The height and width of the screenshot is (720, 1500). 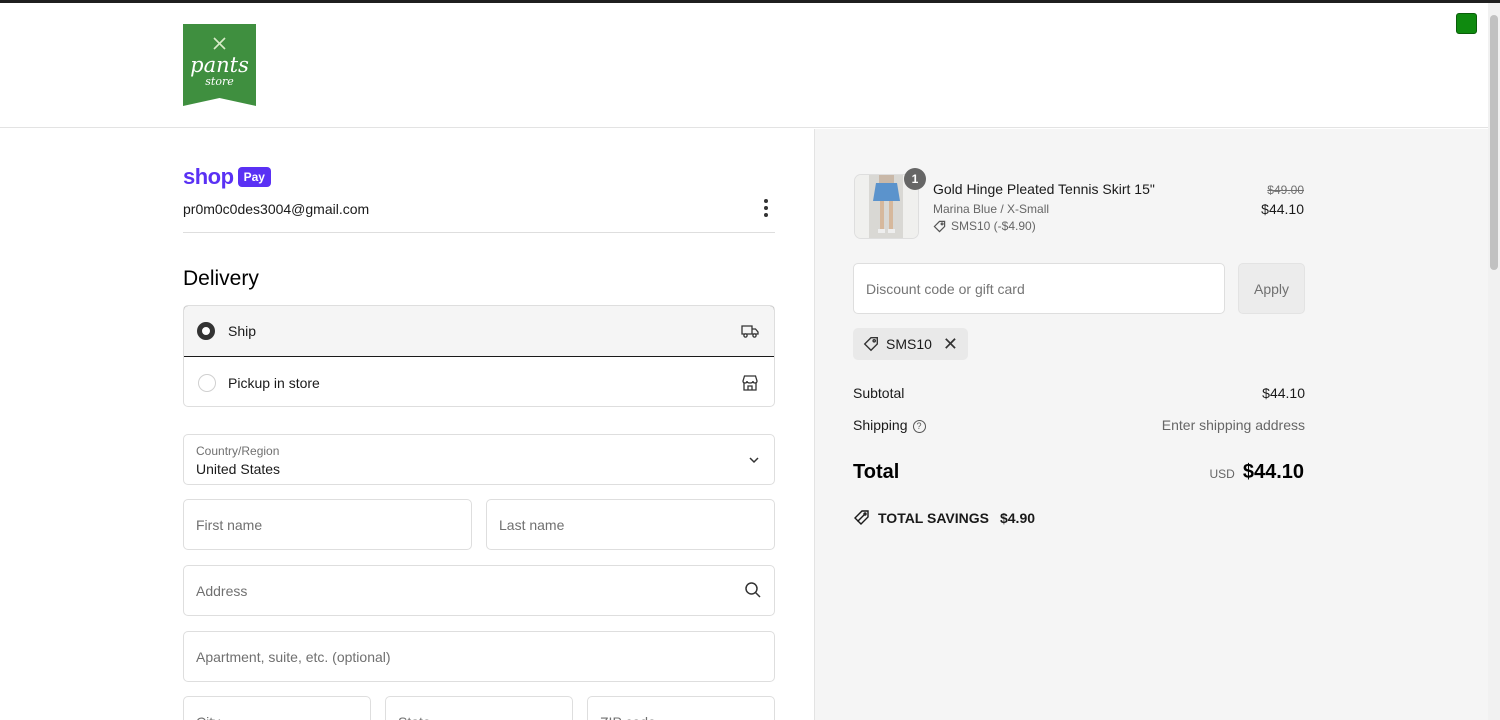 I want to click on delivery-heading: Delivery, so click(x=221, y=278).